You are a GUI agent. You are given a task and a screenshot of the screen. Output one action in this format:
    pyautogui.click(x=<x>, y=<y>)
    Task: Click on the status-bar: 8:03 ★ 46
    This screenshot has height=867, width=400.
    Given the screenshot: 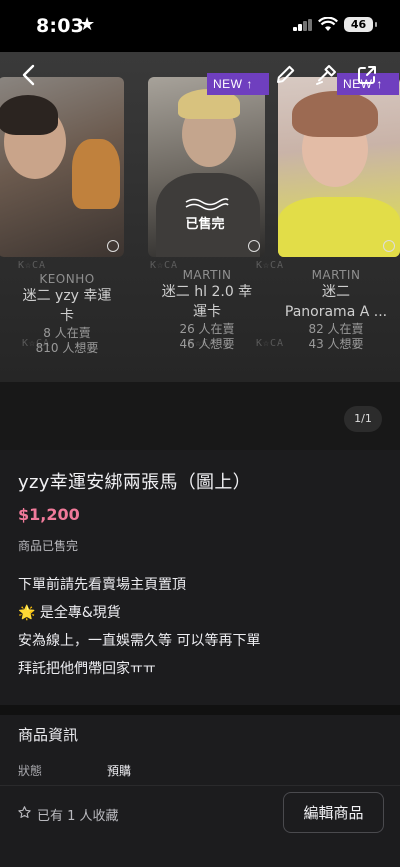 What is the action you would take?
    pyautogui.click(x=200, y=26)
    